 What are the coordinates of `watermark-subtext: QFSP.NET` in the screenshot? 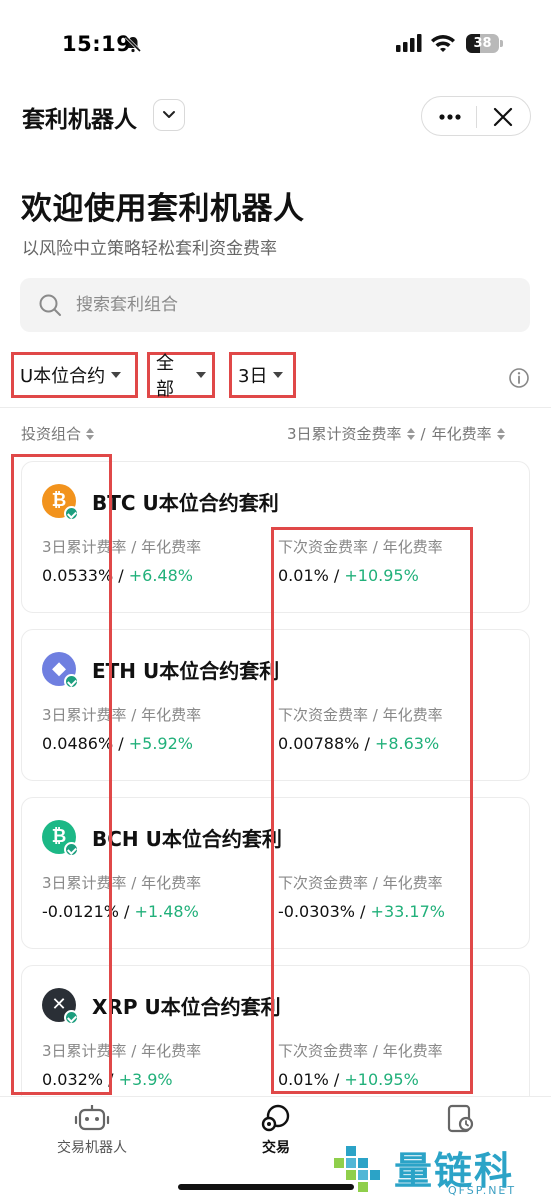 It's located at (482, 1190).